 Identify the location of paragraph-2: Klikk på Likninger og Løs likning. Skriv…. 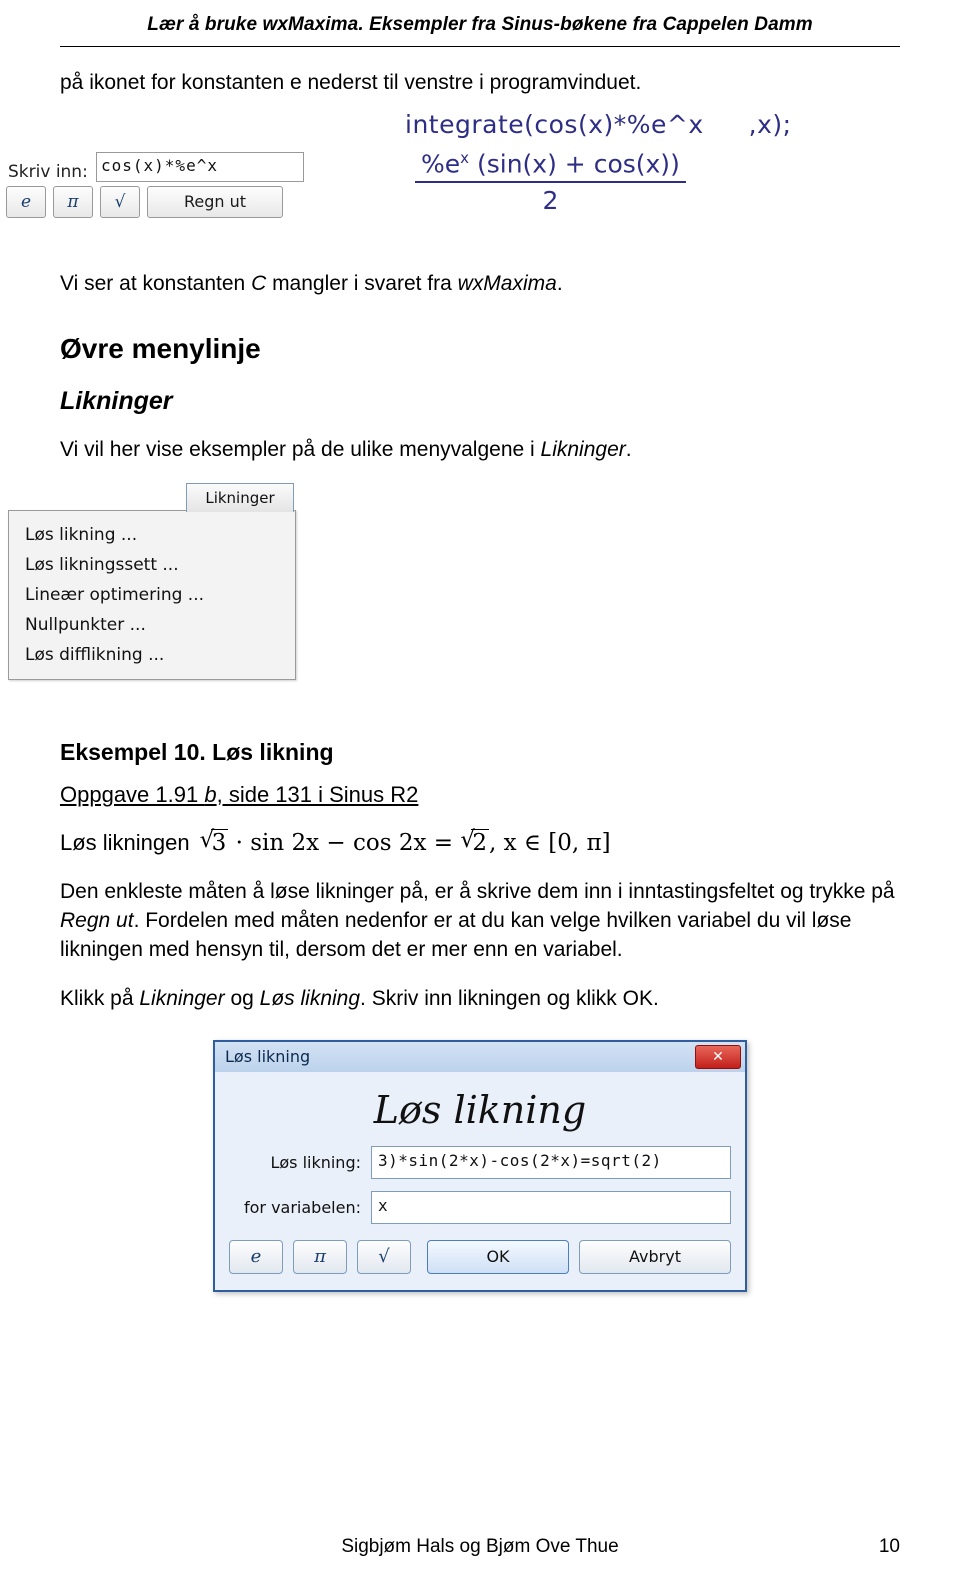
(480, 999).